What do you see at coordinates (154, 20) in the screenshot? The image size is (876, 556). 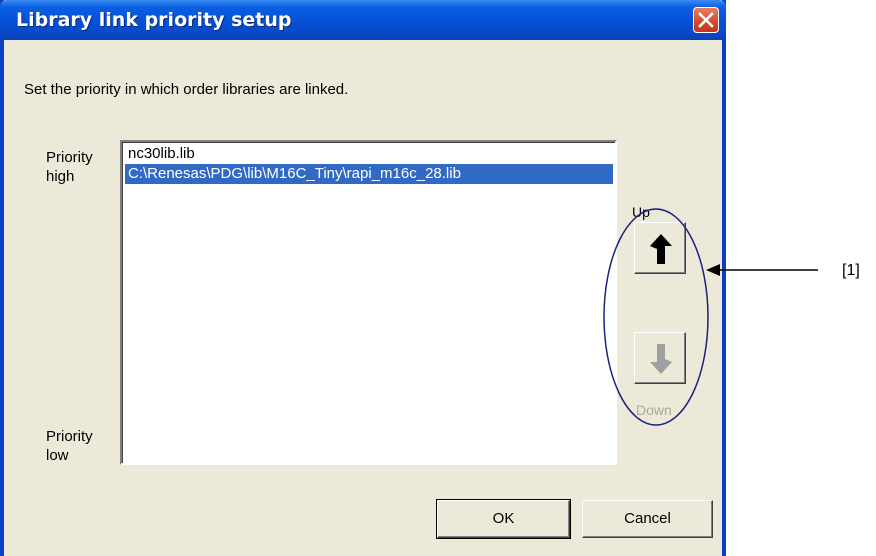 I see `window-title: Library link priority setup` at bounding box center [154, 20].